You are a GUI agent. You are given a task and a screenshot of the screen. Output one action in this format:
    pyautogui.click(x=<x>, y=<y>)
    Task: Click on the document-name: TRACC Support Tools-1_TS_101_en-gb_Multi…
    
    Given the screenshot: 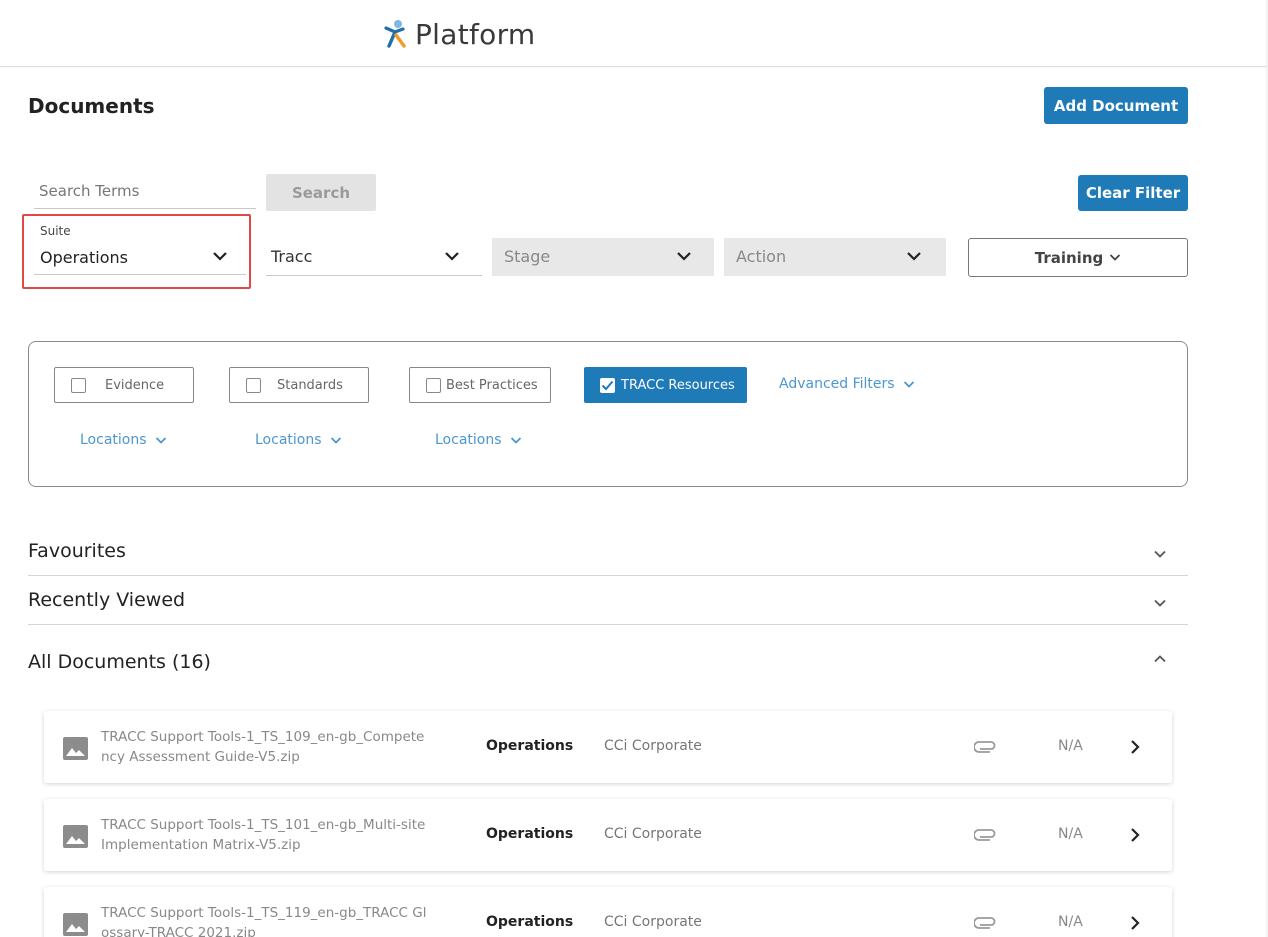 What is the action you would take?
    pyautogui.click(x=266, y=835)
    